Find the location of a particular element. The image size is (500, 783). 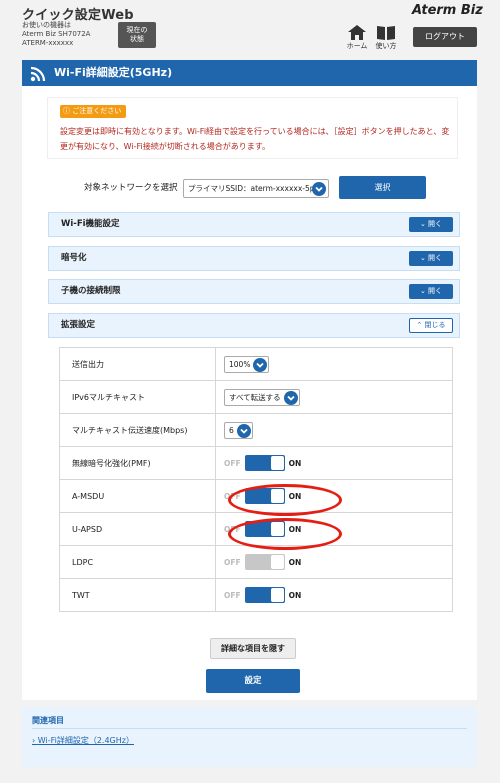

table-row: IPv6マルチキャスト すべて転送する is located at coordinates (256, 397).